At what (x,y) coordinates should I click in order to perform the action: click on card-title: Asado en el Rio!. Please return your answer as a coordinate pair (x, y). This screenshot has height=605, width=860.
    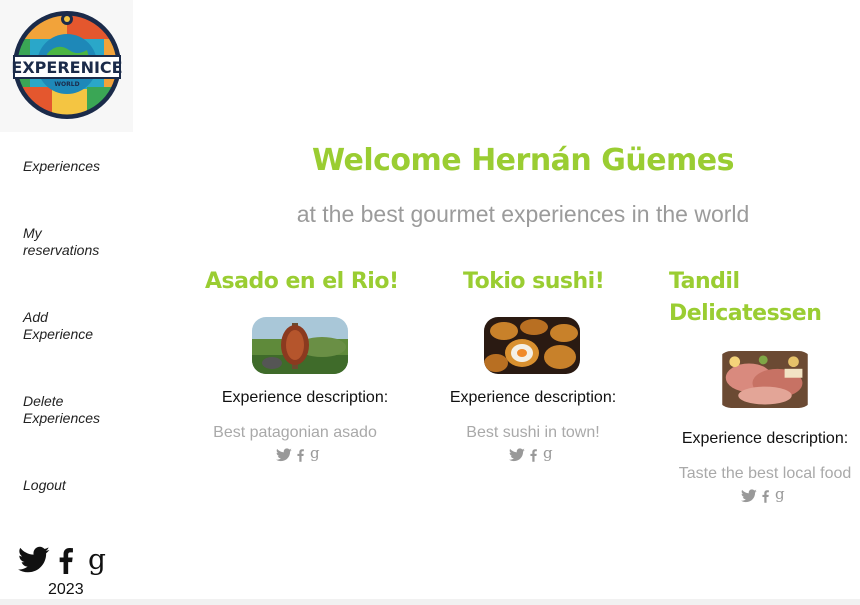
    Looking at the image, I should click on (305, 282).